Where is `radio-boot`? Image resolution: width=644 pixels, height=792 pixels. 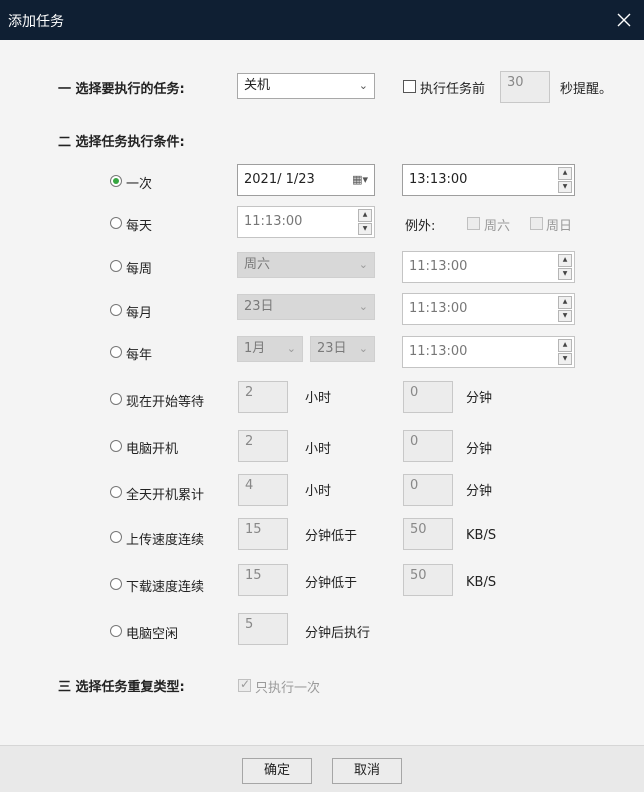
radio-boot is located at coordinates (116, 446).